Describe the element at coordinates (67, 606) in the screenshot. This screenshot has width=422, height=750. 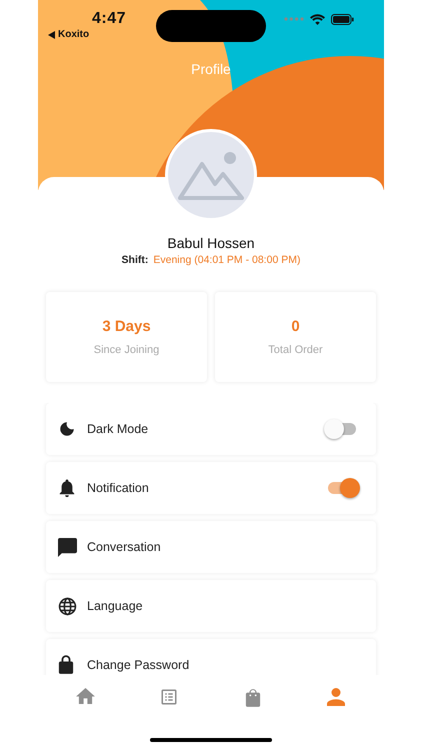
I see `globe-icon` at that location.